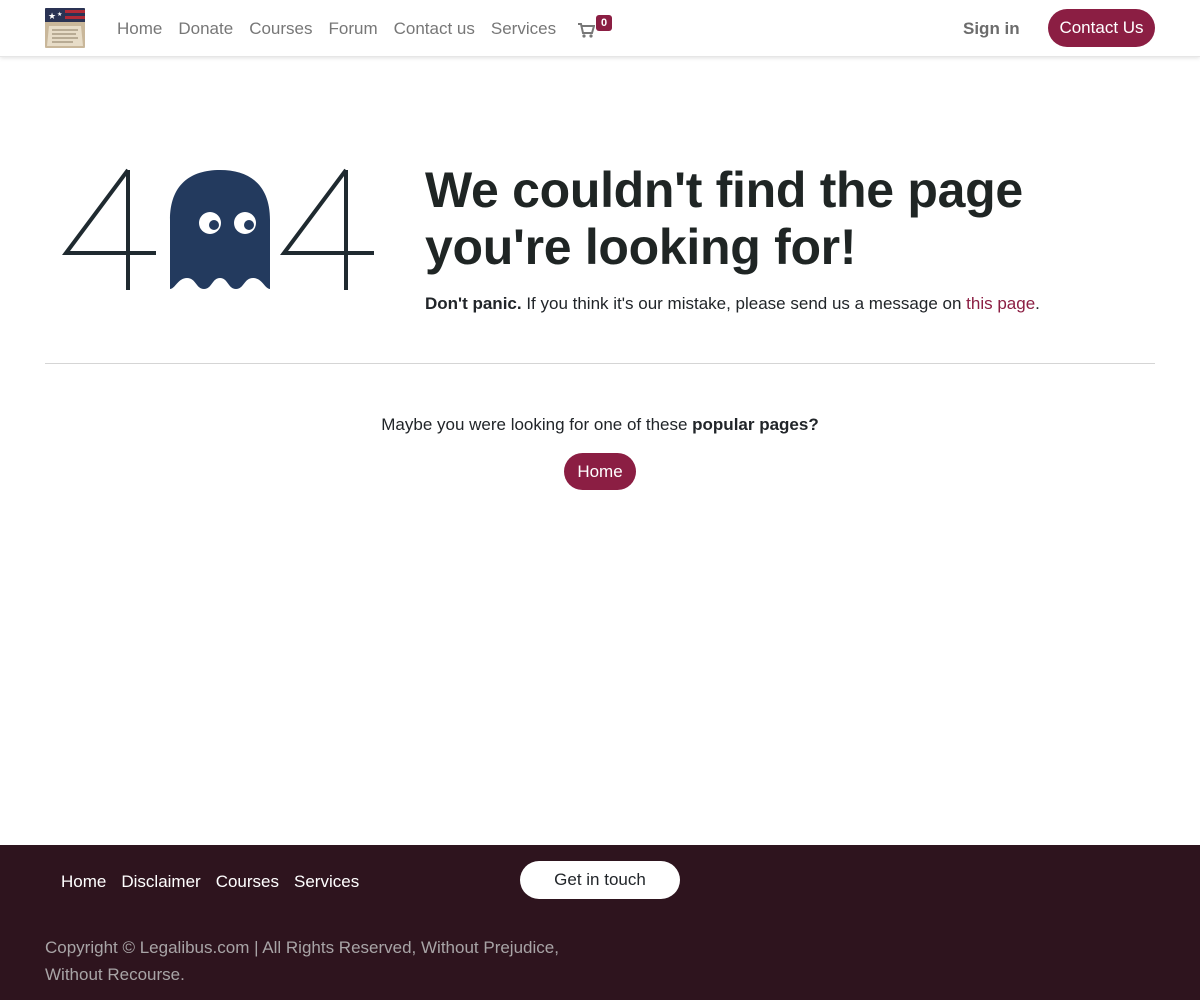 The width and height of the screenshot is (1200, 1000). What do you see at coordinates (65, 28) in the screenshot?
I see `site-logo: ★ ★` at bounding box center [65, 28].